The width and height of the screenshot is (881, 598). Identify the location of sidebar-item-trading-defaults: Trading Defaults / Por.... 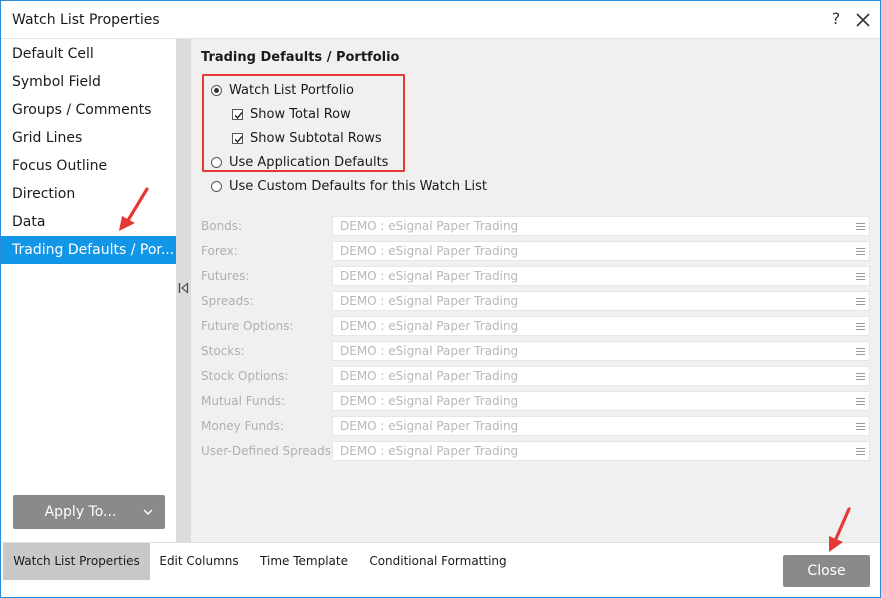
(88, 250).